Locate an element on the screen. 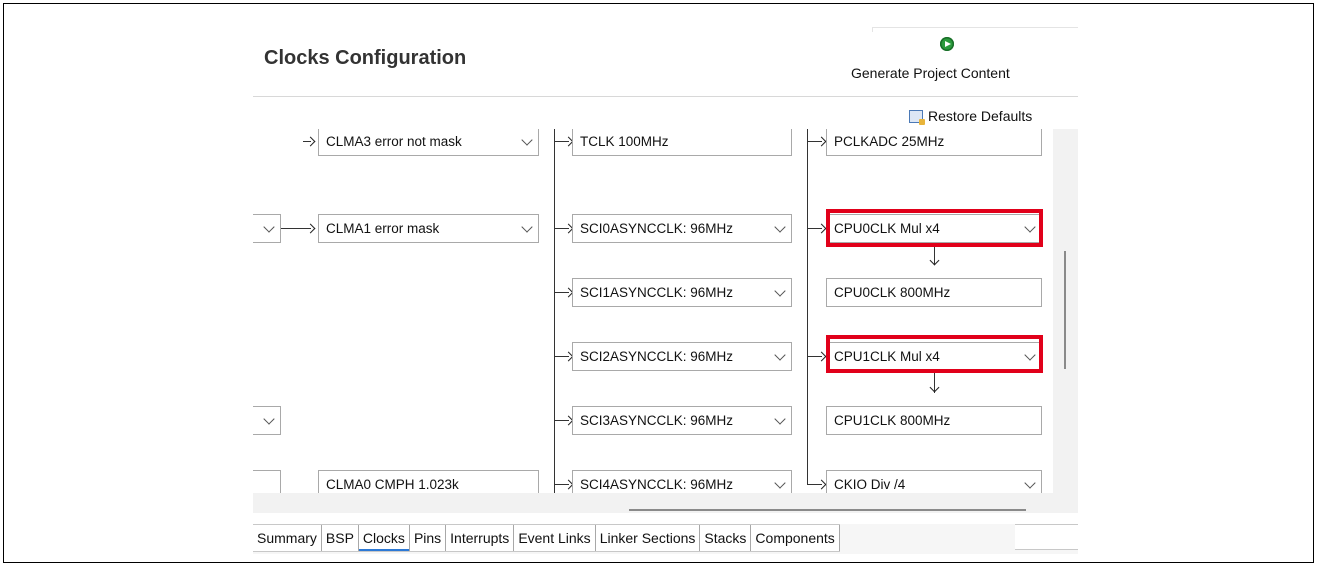 The width and height of the screenshot is (1319, 568). tclk-value: TCLK 100MHz is located at coordinates (624, 141).